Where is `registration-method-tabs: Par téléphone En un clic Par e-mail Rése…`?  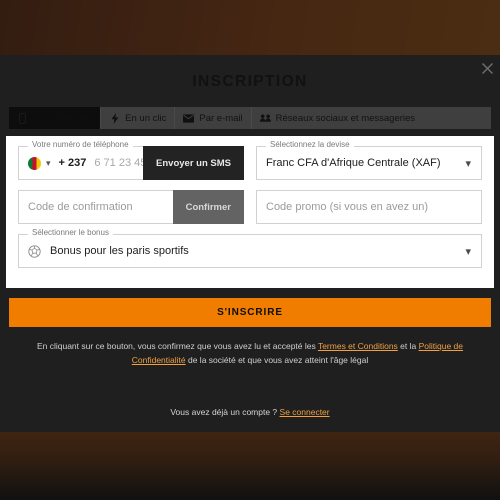 registration-method-tabs: Par téléphone En un clic Par e-mail Rése… is located at coordinates (250, 118).